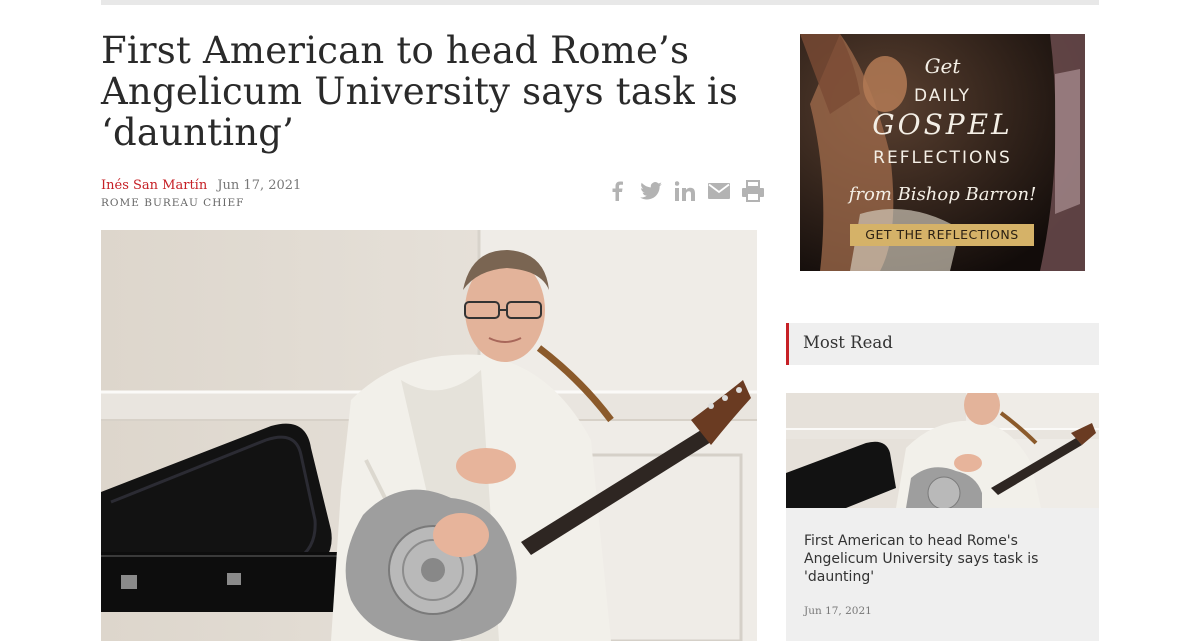  Describe the element at coordinates (942, 158) in the screenshot. I see `ad-reflections-text: REFLECTIONS` at that location.